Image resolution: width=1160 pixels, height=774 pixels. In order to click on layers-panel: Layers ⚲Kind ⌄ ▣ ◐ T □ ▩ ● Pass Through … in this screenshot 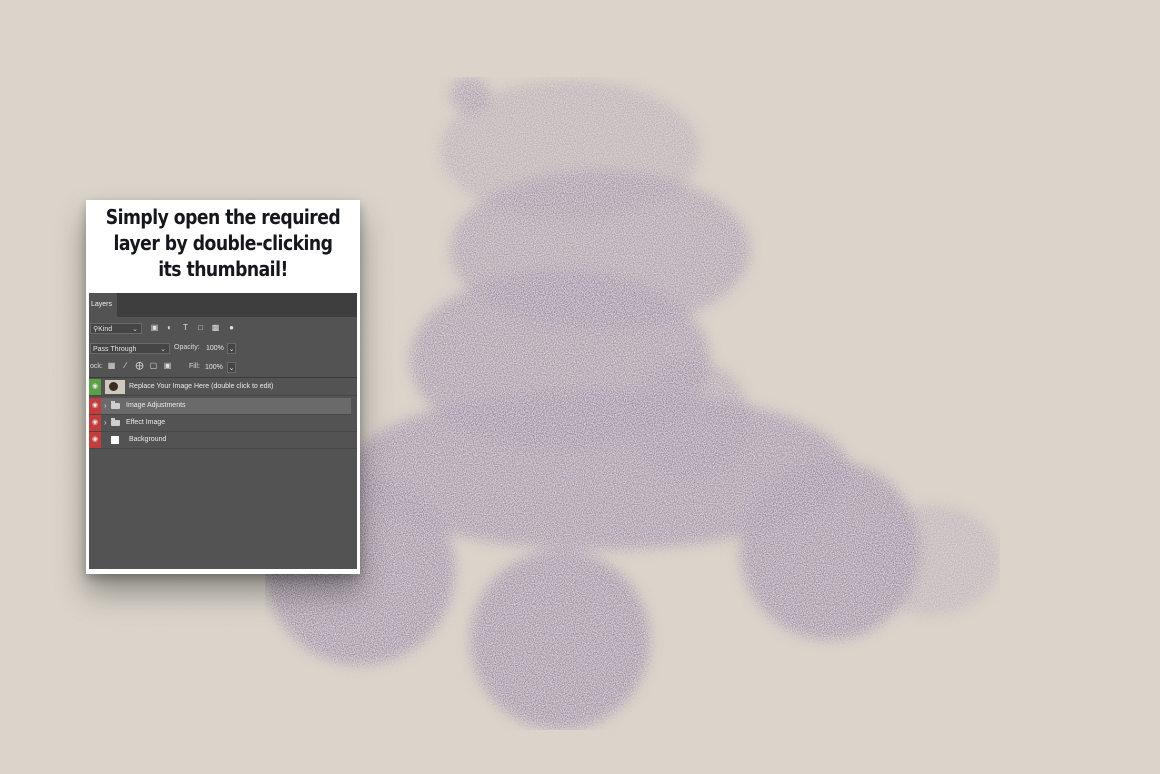, I will do `click(223, 431)`.